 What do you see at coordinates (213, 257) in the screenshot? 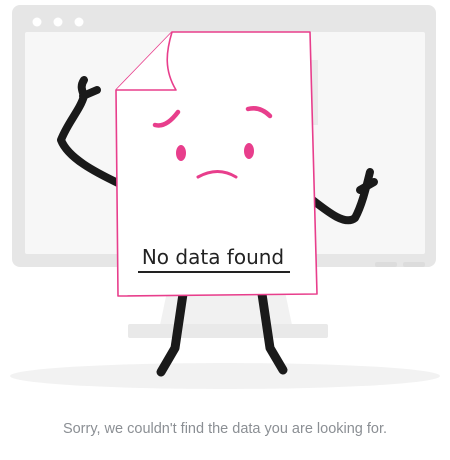
I see `no-data-label: No data found` at bounding box center [213, 257].